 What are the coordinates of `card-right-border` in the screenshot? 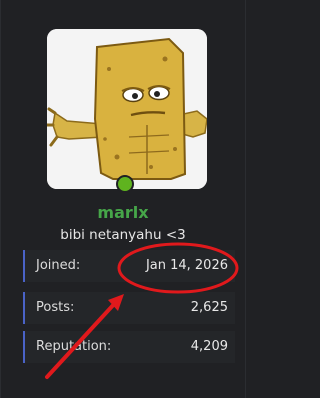 It's located at (245, 199).